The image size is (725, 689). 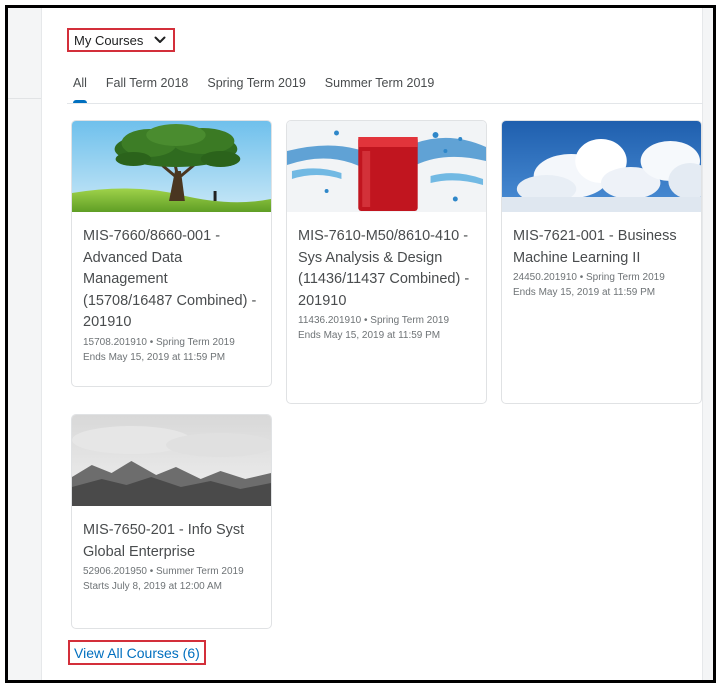 I want to click on course-image-tree, so click(x=171, y=166).